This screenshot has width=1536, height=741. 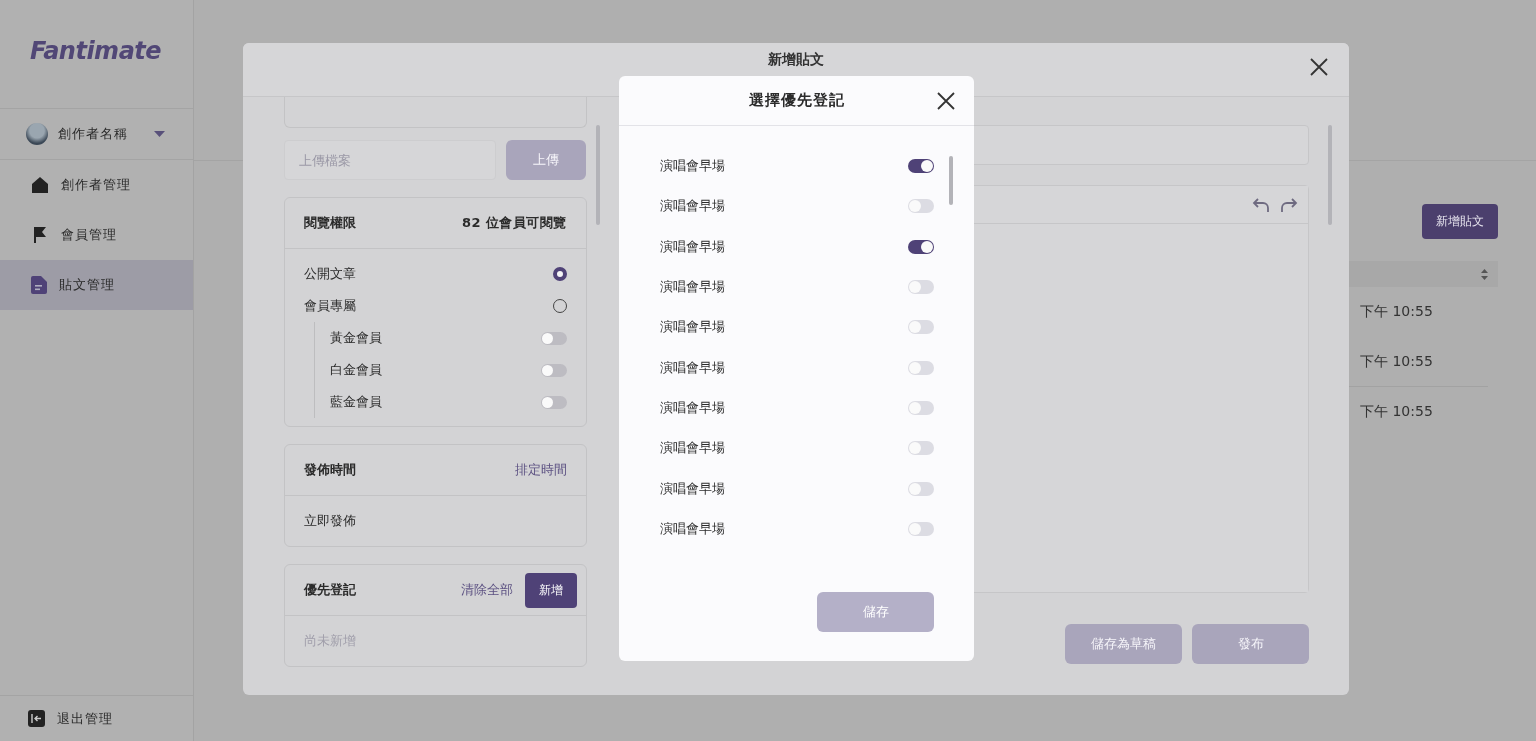 I want to click on radio-label: 會員專屬, so click(x=330, y=306).